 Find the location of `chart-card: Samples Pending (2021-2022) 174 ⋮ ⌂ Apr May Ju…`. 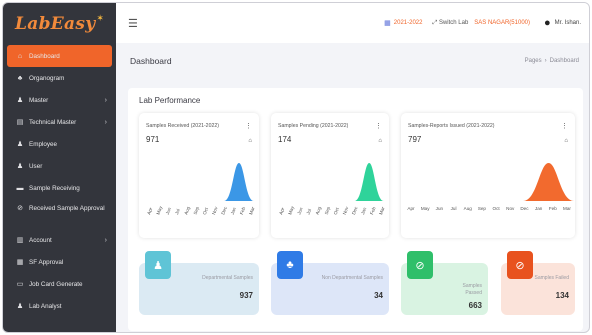

chart-card: Samples Pending (2021-2022) 174 ⋮ ⌂ Apr May Ju… is located at coordinates (330, 175).